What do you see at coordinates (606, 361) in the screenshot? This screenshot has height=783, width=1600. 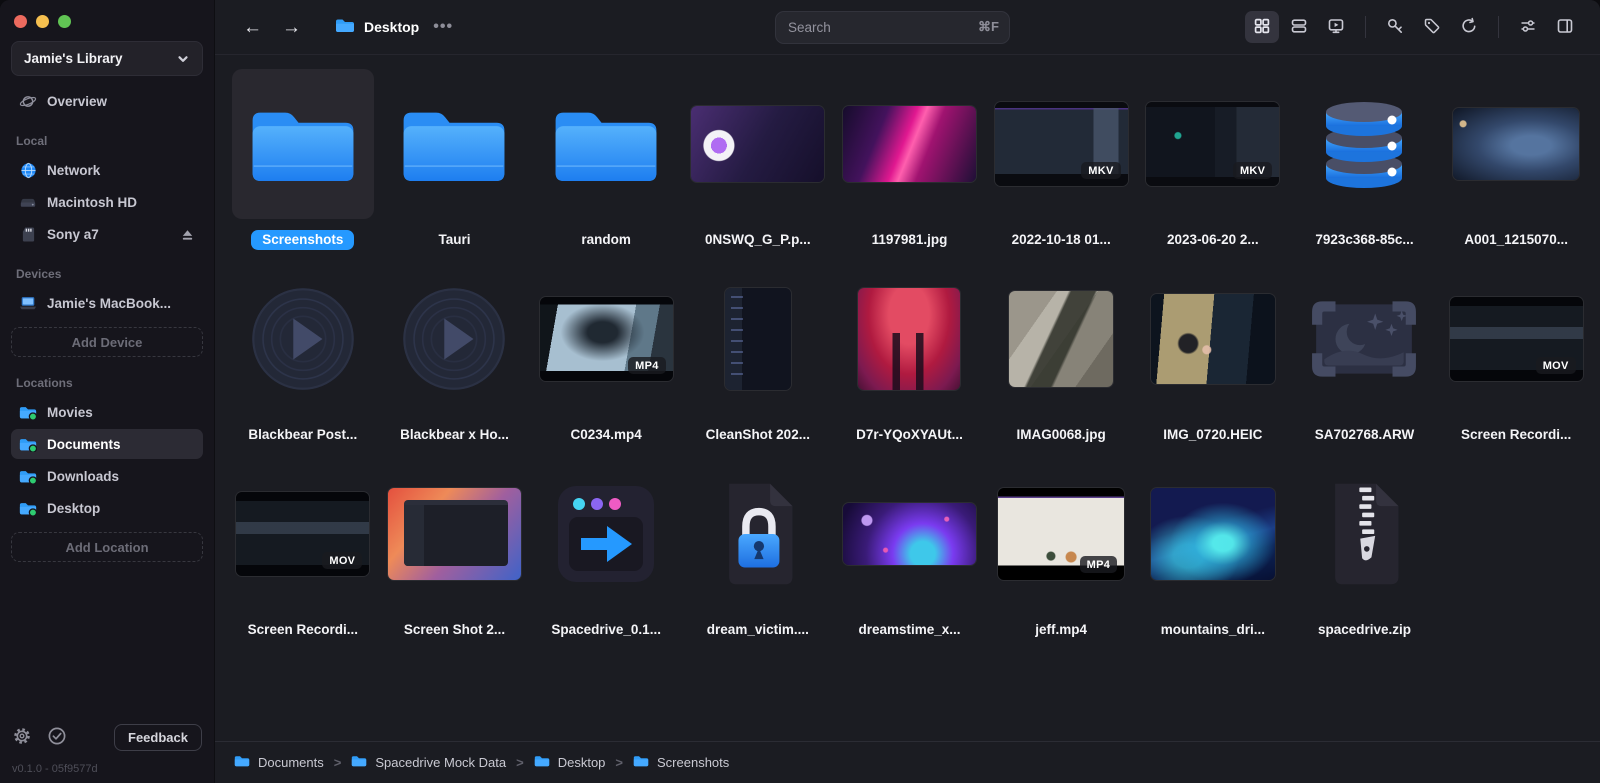 I see `file-item: MP4 C0234.mp4` at bounding box center [606, 361].